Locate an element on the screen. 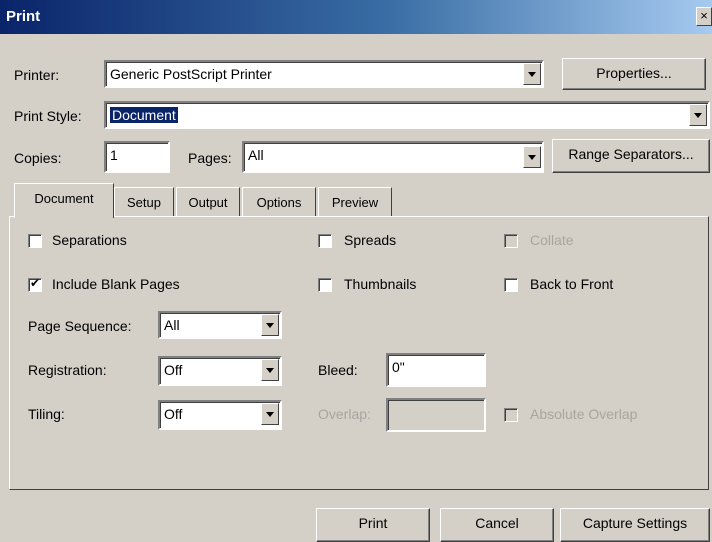  registration-label: Registration: is located at coordinates (67, 370).